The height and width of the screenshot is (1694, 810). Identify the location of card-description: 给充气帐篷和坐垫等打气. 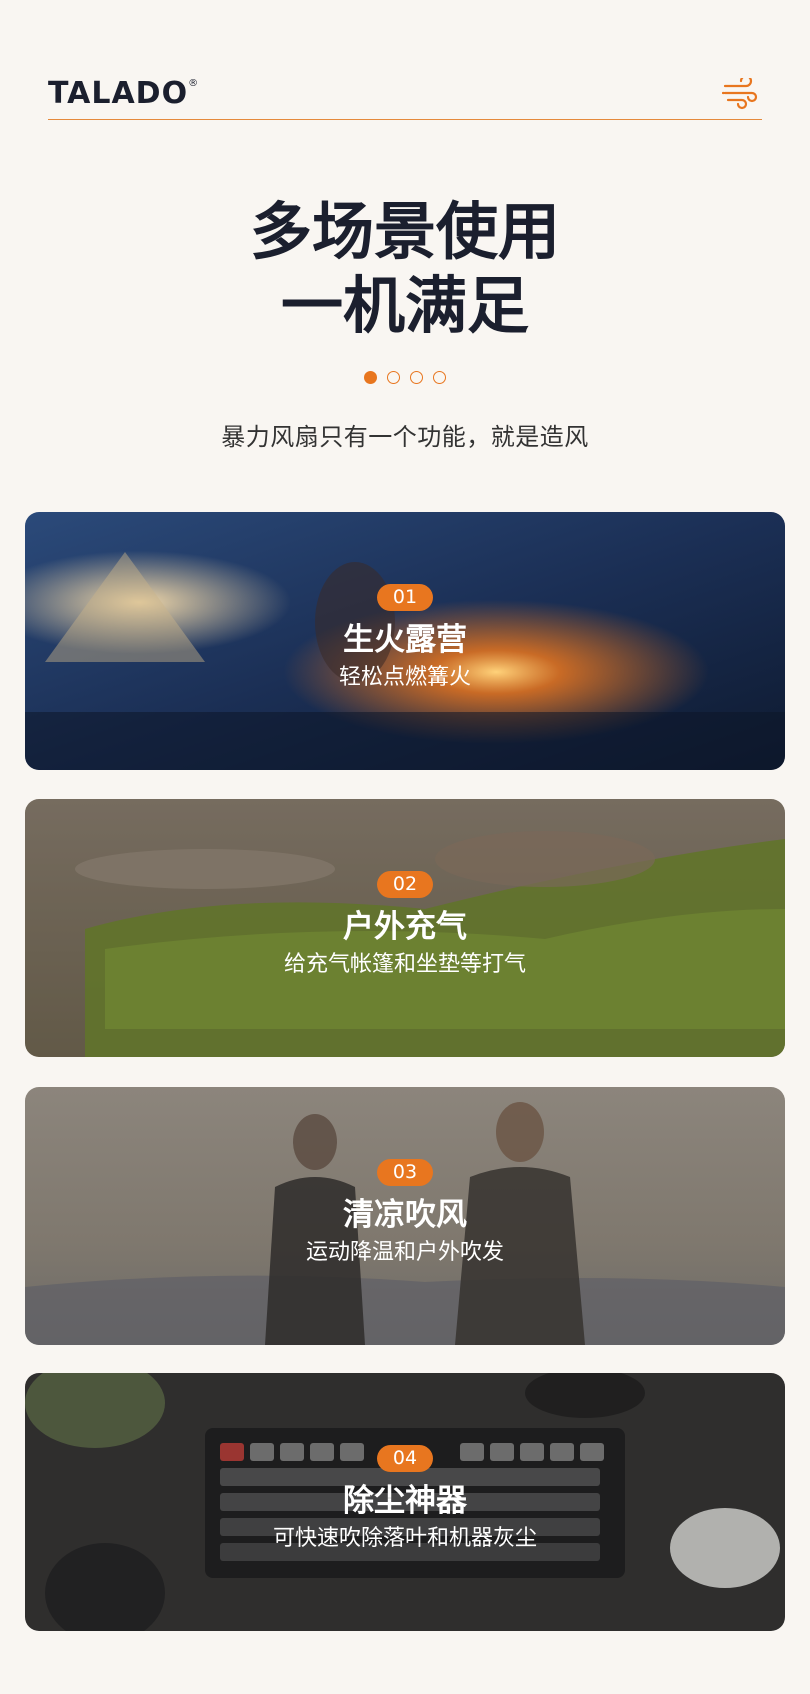
(404, 964).